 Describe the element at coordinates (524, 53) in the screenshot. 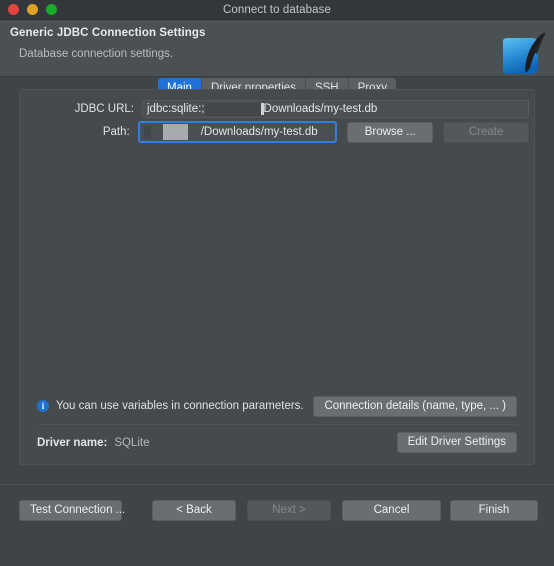

I see `sqlite-logo-icon` at that location.